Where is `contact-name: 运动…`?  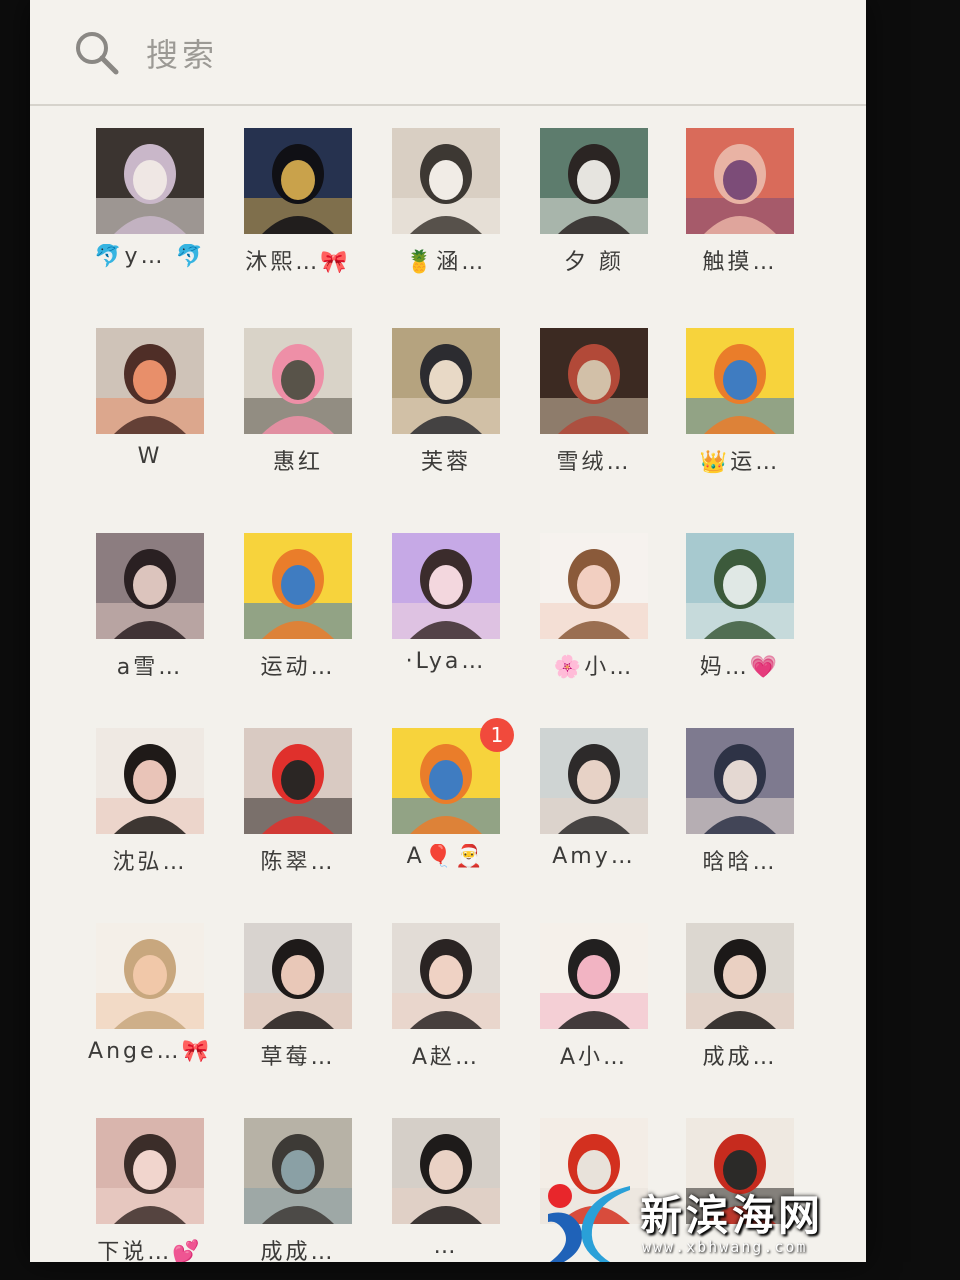 contact-name: 运动… is located at coordinates (298, 667).